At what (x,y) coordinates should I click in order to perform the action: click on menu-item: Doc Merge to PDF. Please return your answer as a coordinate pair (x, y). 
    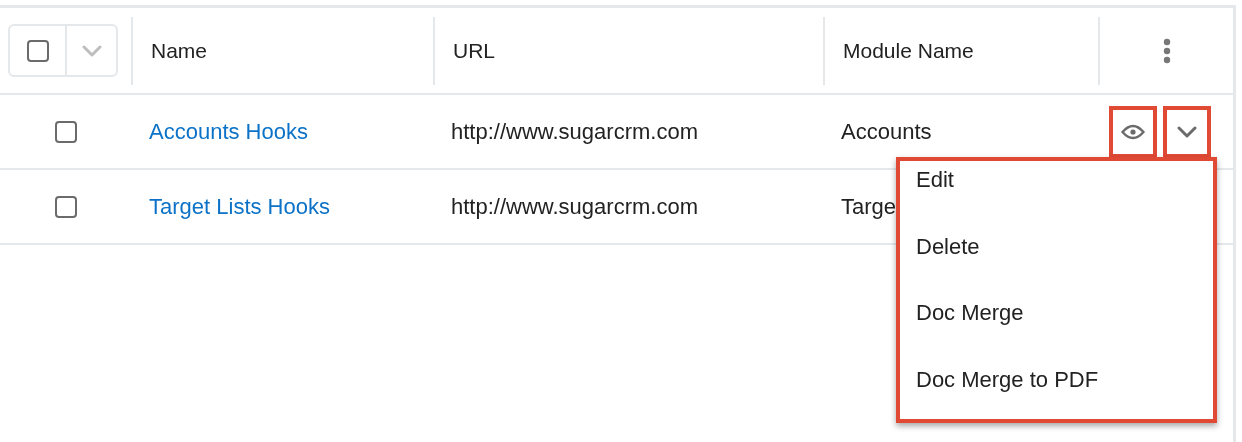
    Looking at the image, I should click on (1007, 379).